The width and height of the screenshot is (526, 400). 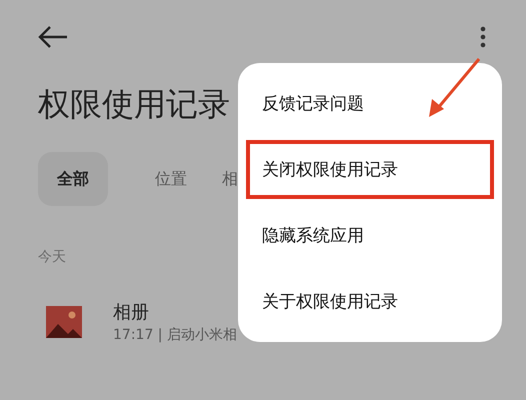 I want to click on menu-item: 隐藏系统应用, so click(x=370, y=235).